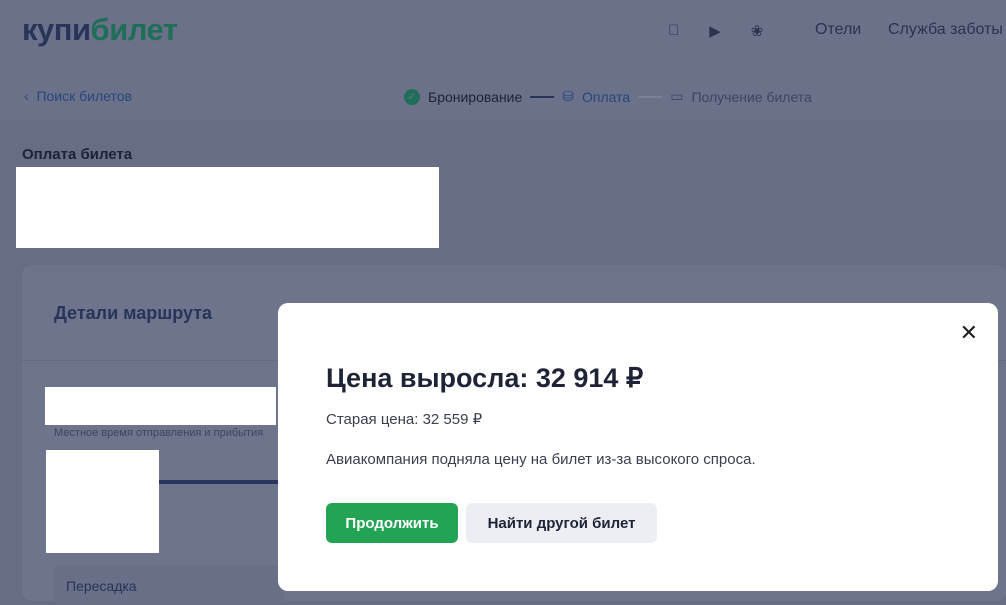 This screenshot has width=1006, height=605. Describe the element at coordinates (969, 333) in the screenshot. I see `close-icon: ✕` at that location.